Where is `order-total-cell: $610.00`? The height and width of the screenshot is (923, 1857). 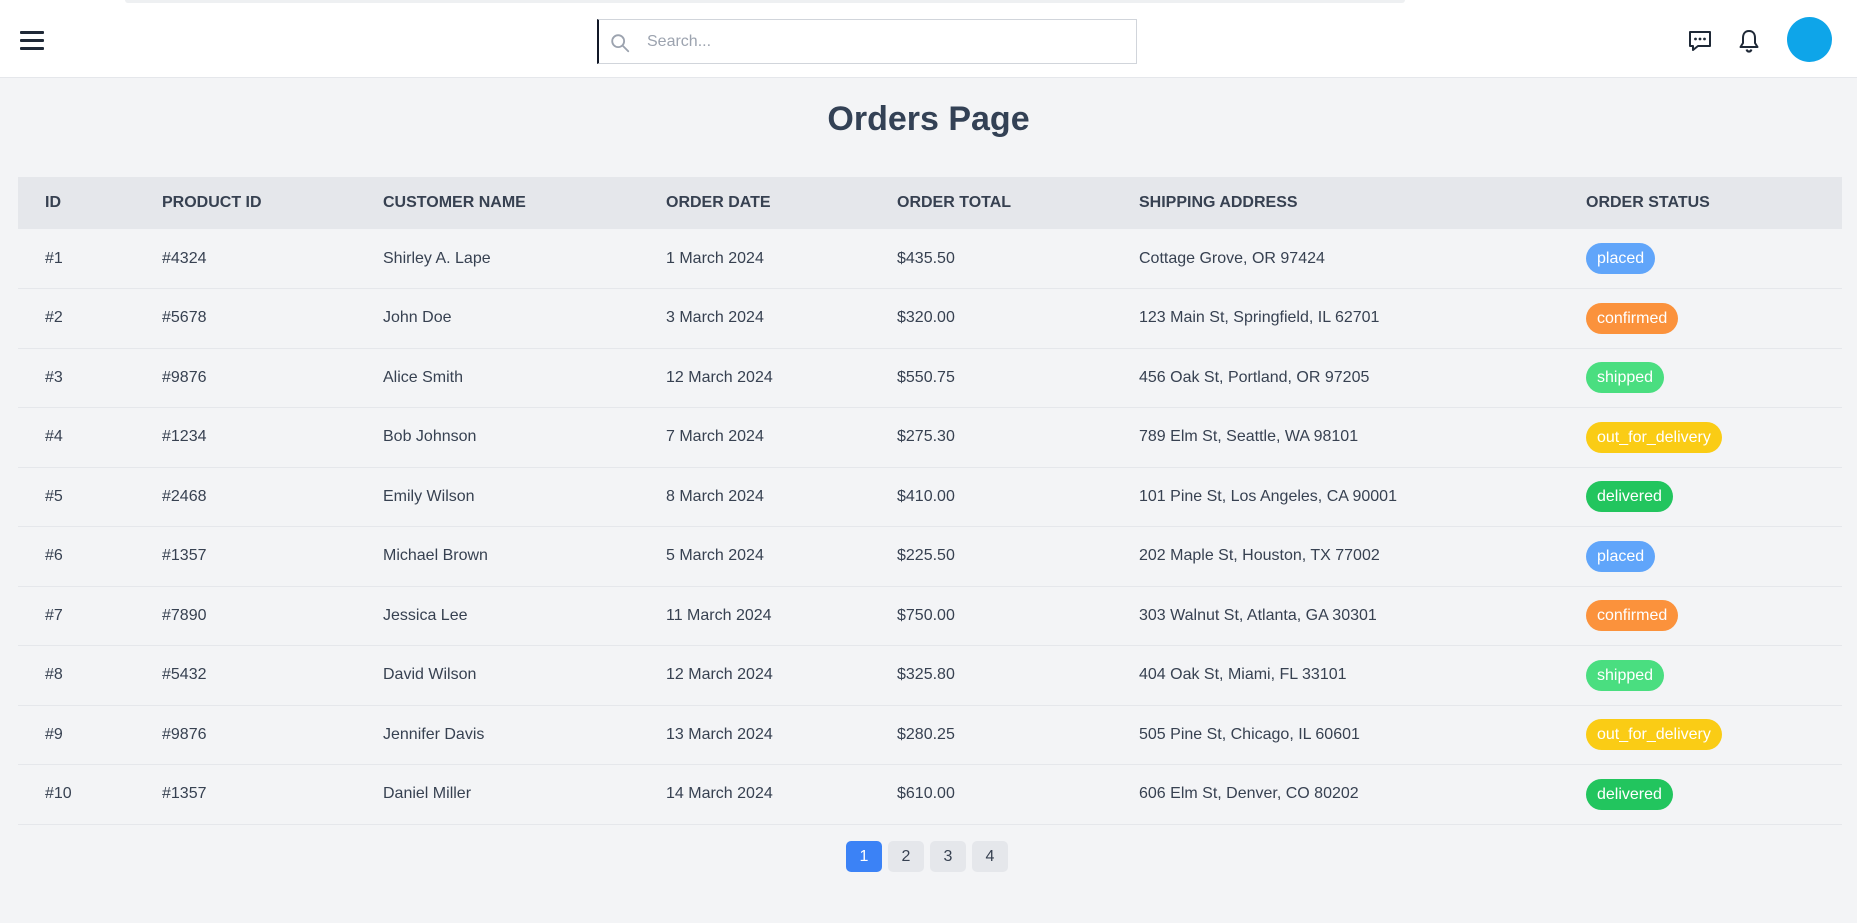 order-total-cell: $610.00 is located at coordinates (926, 794).